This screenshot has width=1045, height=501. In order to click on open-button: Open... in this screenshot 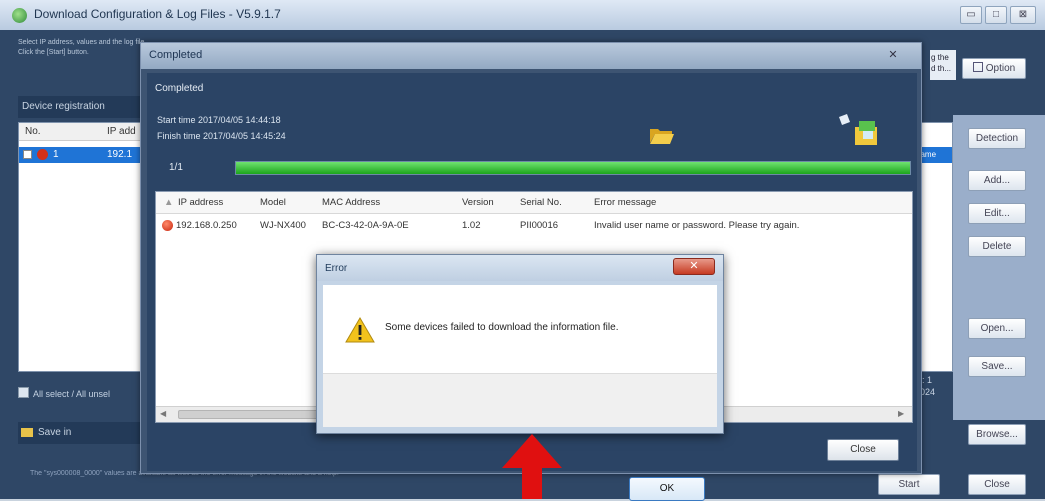, I will do `click(997, 328)`.